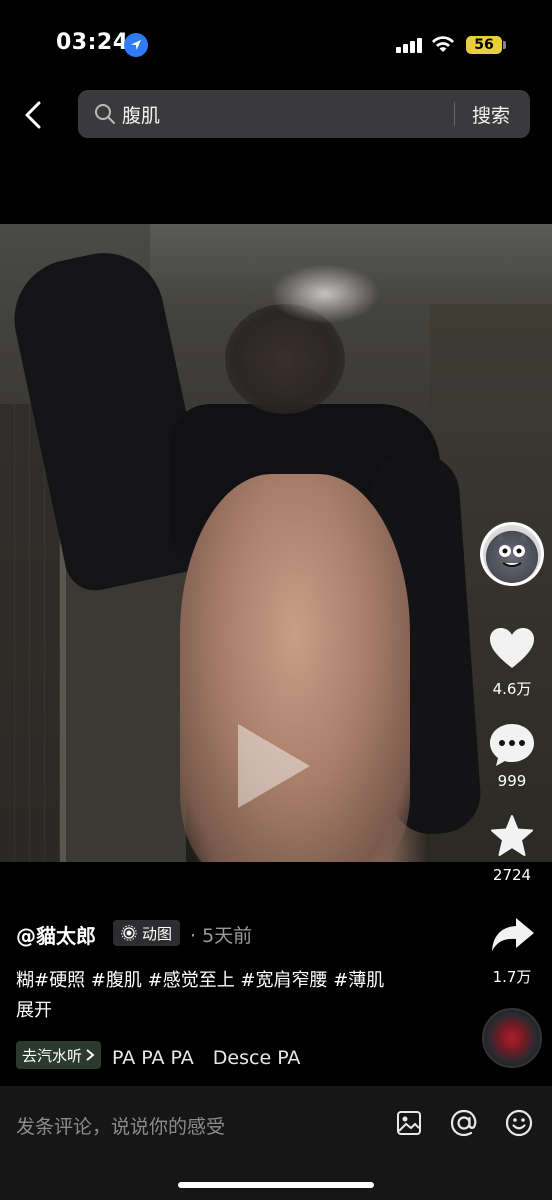  What do you see at coordinates (464, 1125) in the screenshot?
I see `mention-icon` at bounding box center [464, 1125].